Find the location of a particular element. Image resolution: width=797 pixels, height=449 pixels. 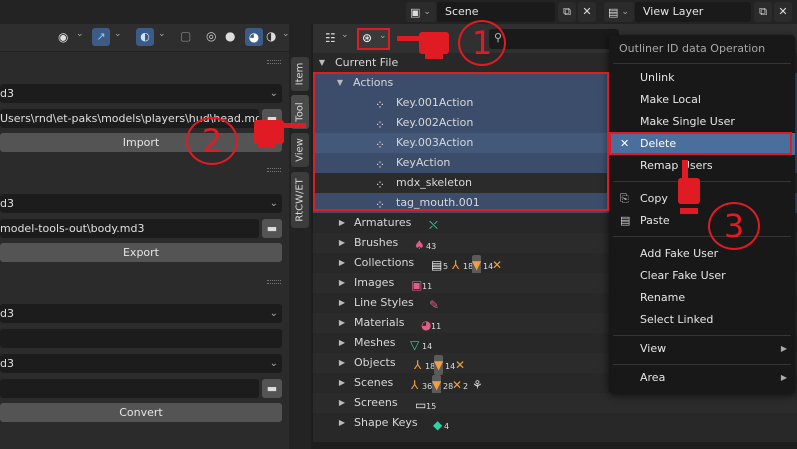

new-view-layer-button: ⧉ is located at coordinates (763, 12).